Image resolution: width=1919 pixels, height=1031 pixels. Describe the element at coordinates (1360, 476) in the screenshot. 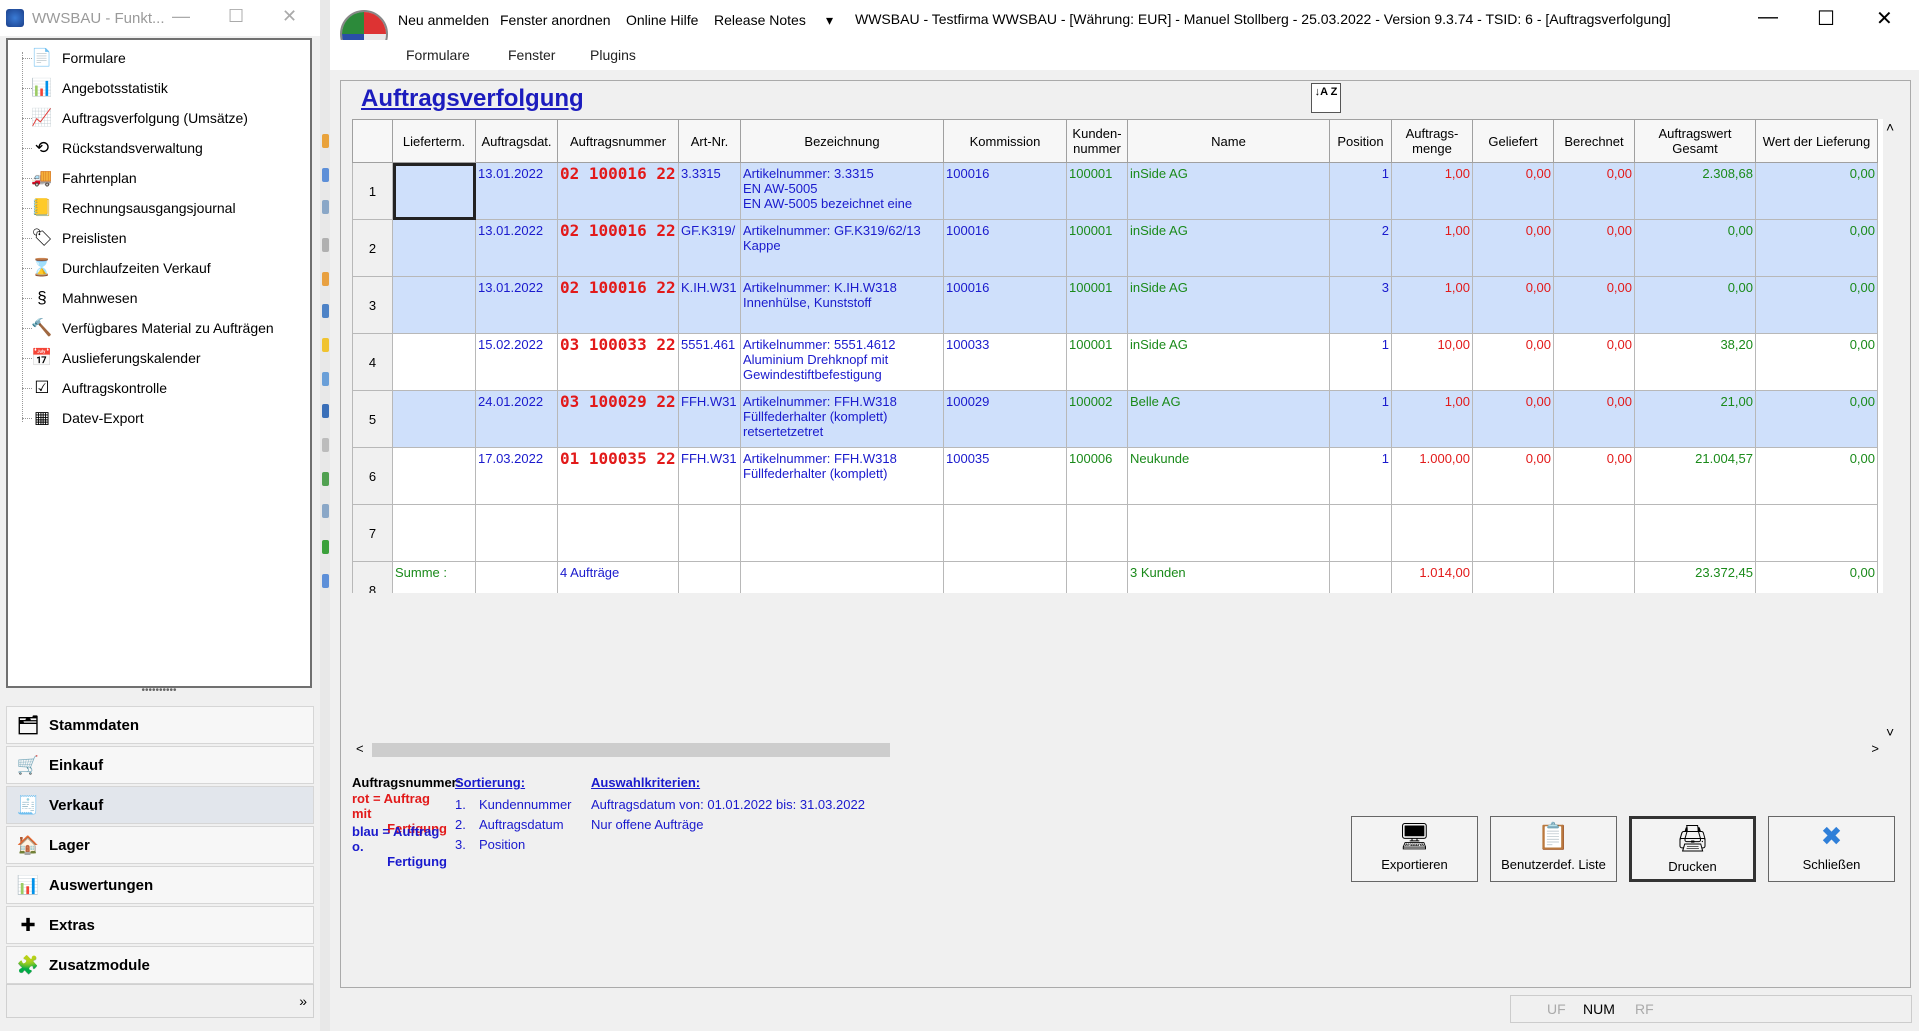

I see `cell-position: 1` at that location.